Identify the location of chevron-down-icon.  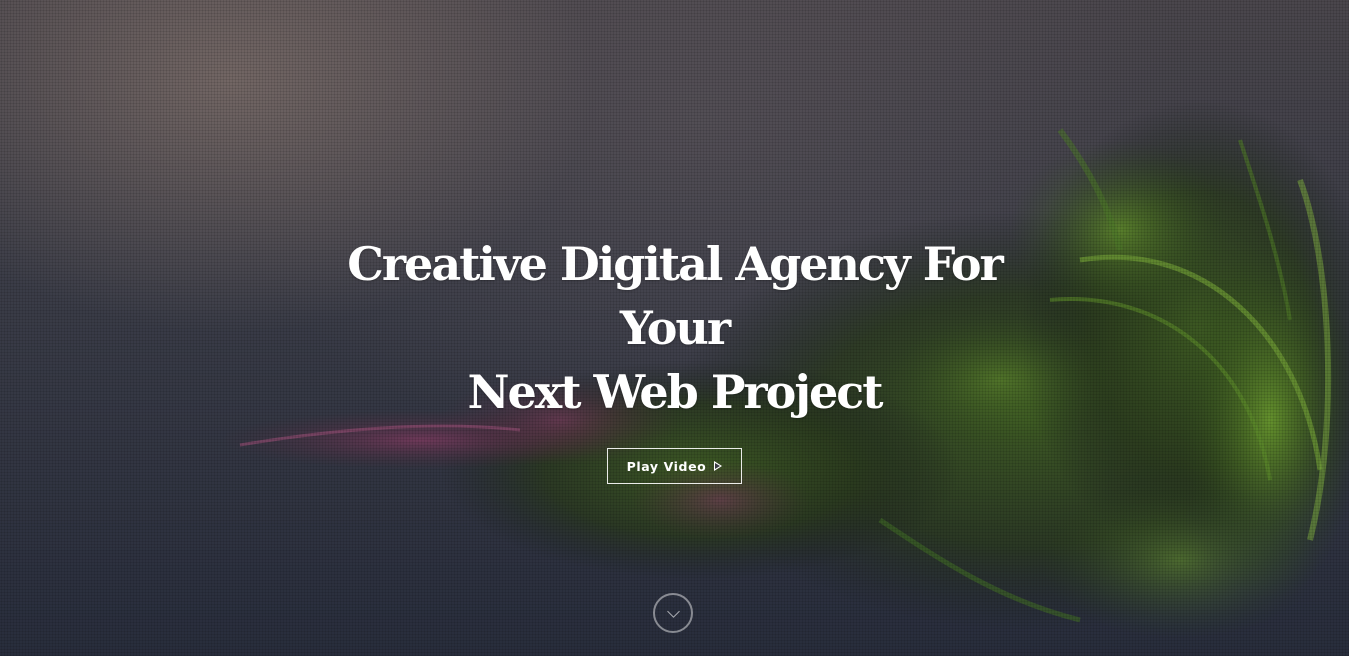
(673, 611).